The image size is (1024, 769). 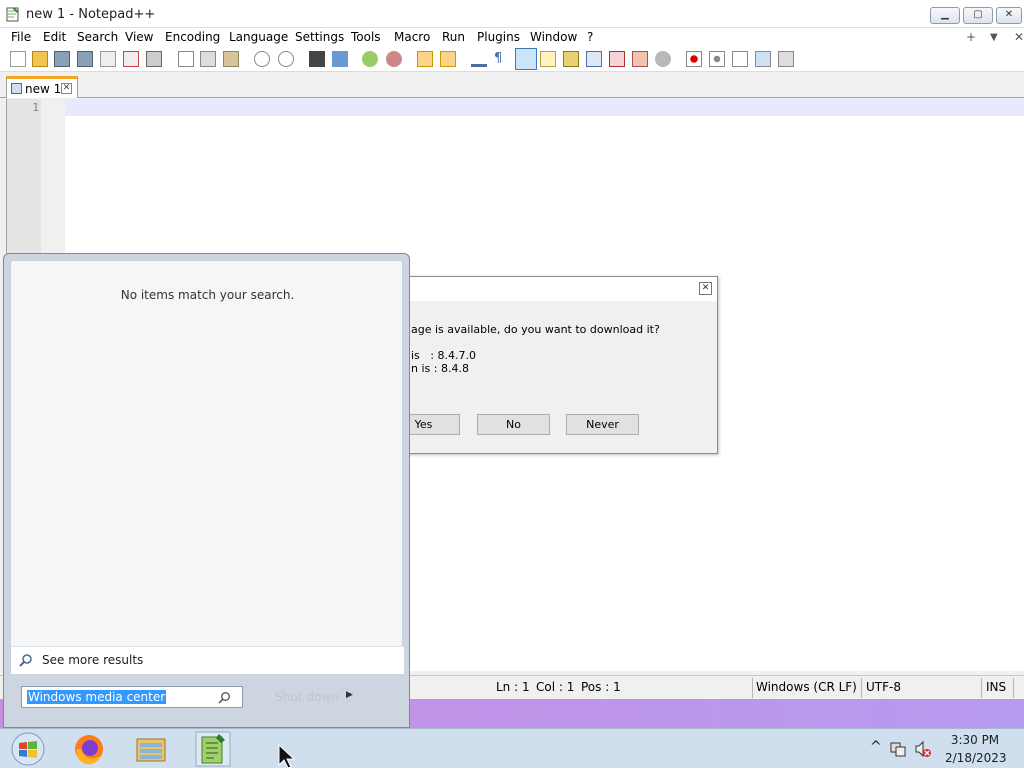 I want to click on see-more-results-label: See more results, so click(x=93, y=660).